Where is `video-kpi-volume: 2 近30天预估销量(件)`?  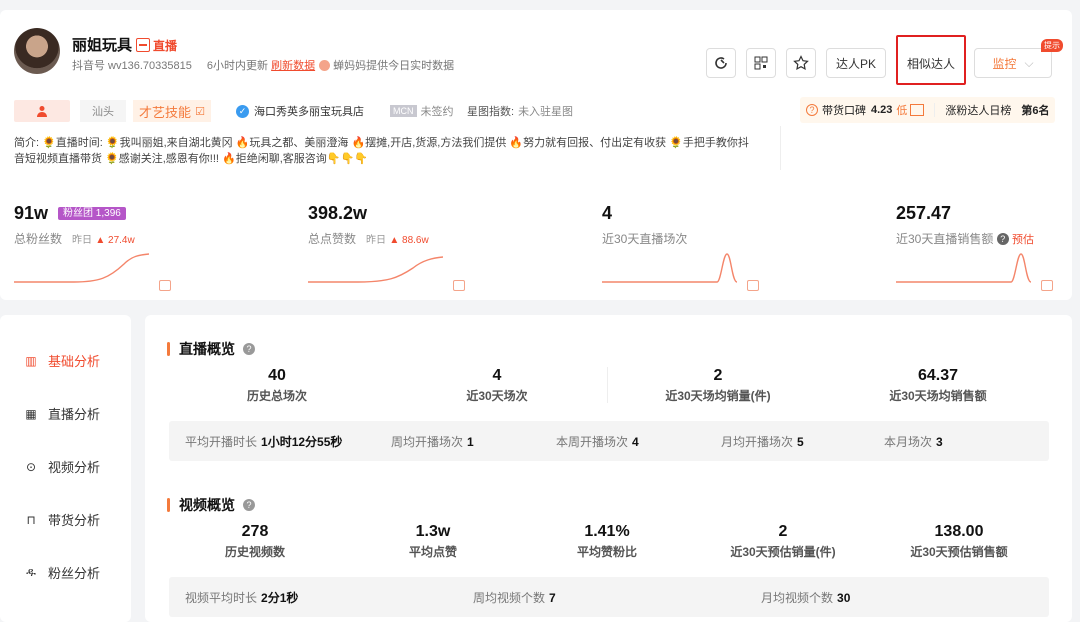
video-kpi-volume: 2 近30天预估销量(件) is located at coordinates (783, 541).